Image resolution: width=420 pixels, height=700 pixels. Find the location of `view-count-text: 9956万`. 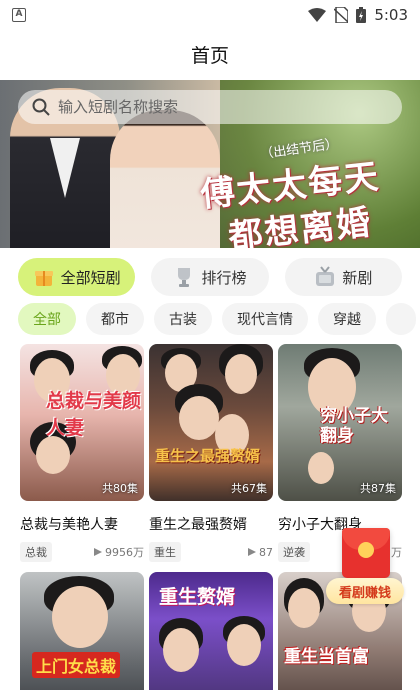

view-count-text: 9956万 is located at coordinates (124, 552).